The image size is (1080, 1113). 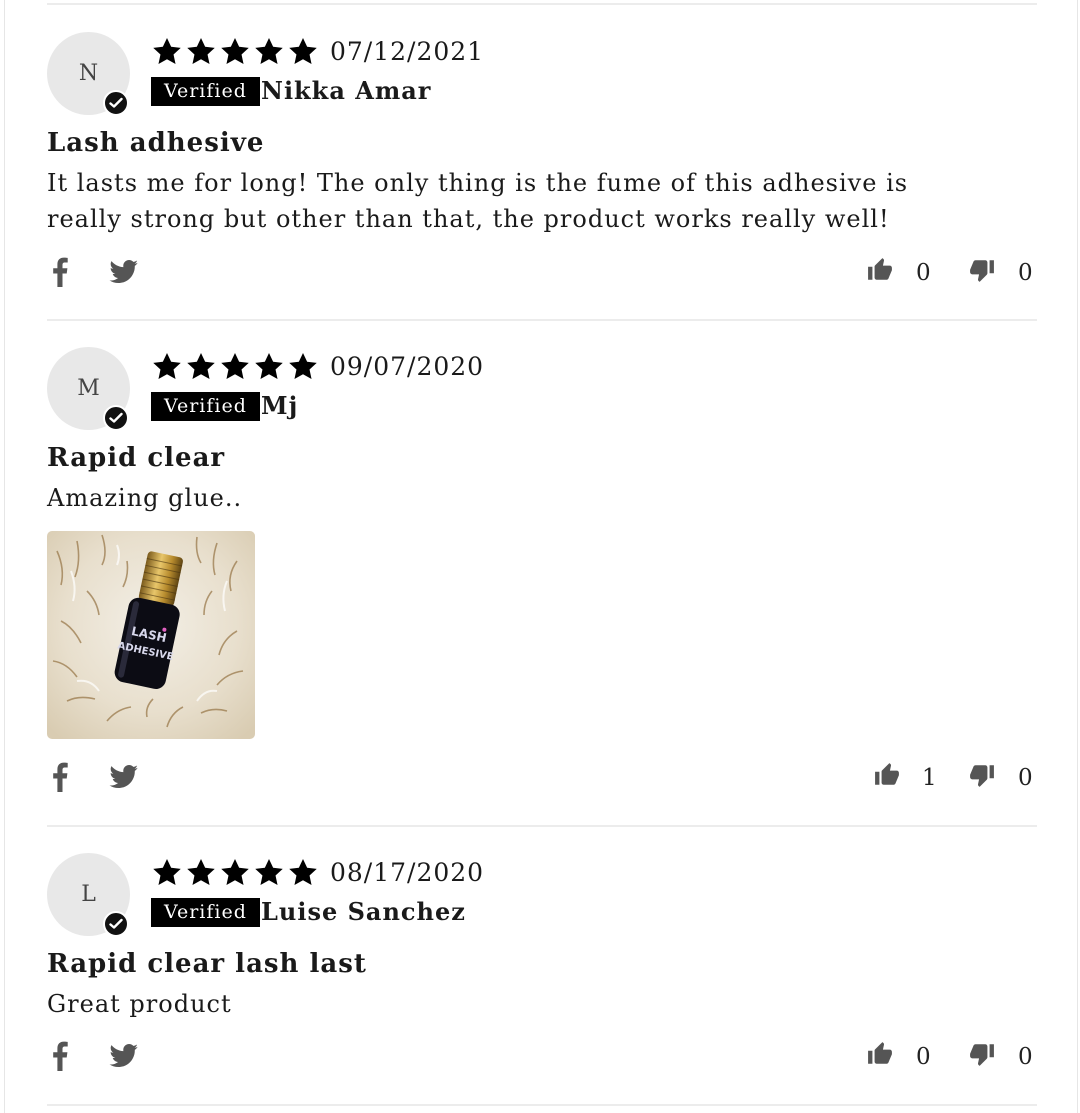 What do you see at coordinates (346, 90) in the screenshot?
I see `reviewer-name: Nikka Amar` at bounding box center [346, 90].